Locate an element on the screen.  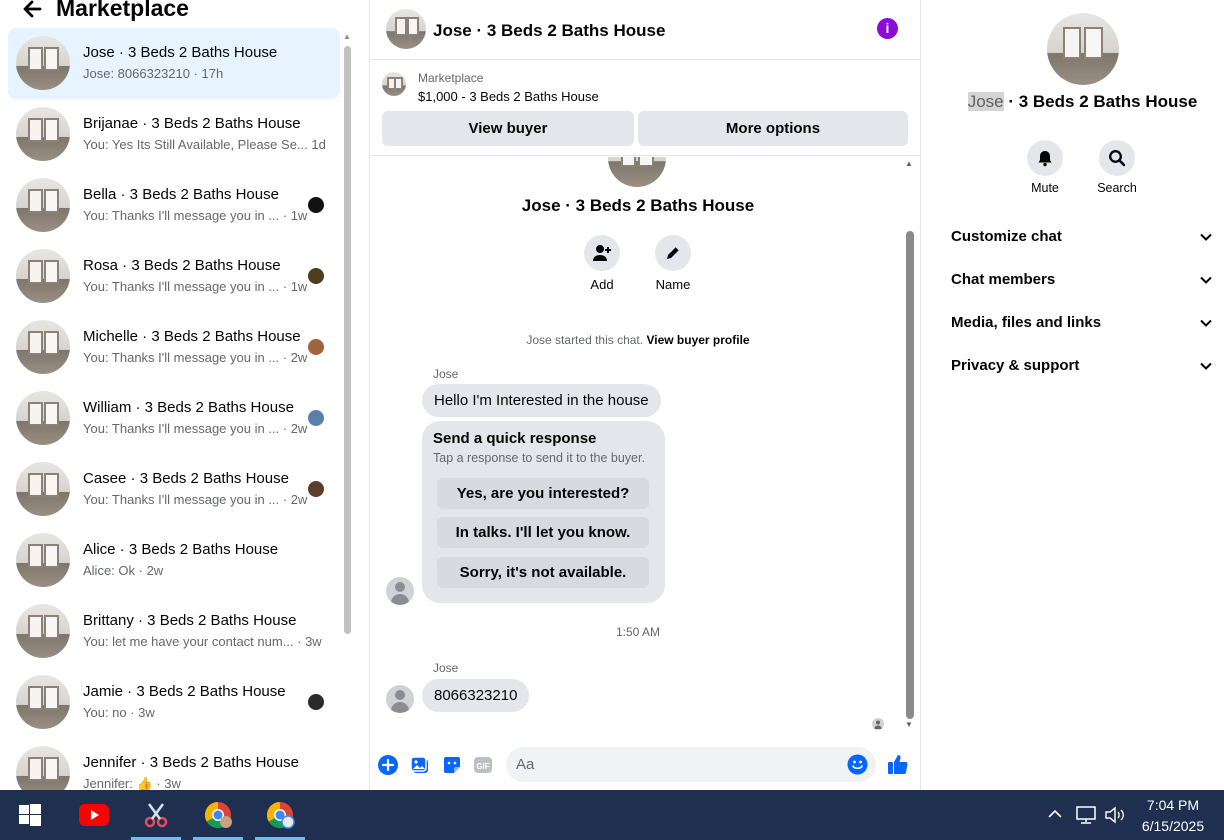
sticker-icon is located at coordinates (452, 765).